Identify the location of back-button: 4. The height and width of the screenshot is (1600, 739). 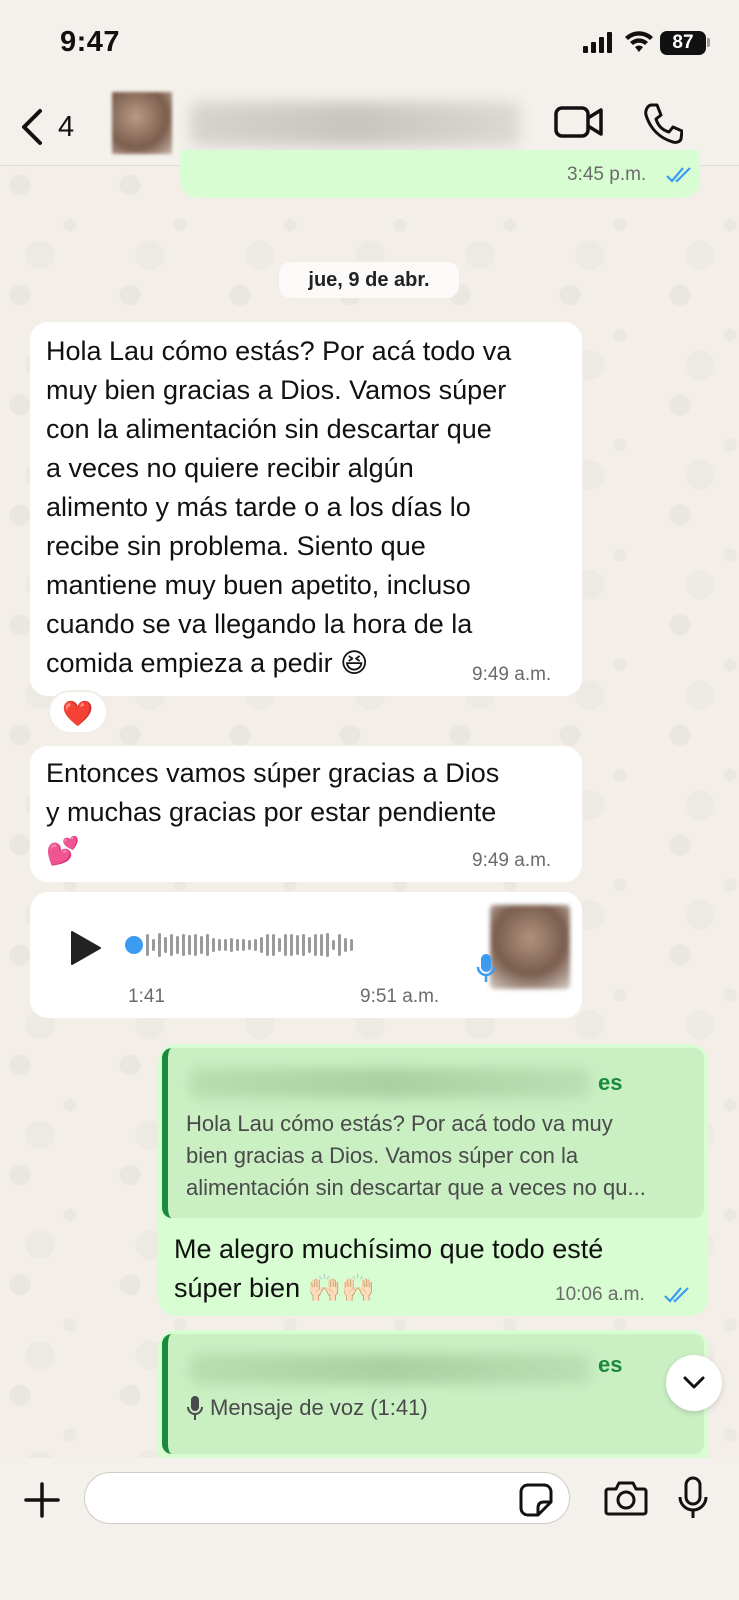
(55, 127).